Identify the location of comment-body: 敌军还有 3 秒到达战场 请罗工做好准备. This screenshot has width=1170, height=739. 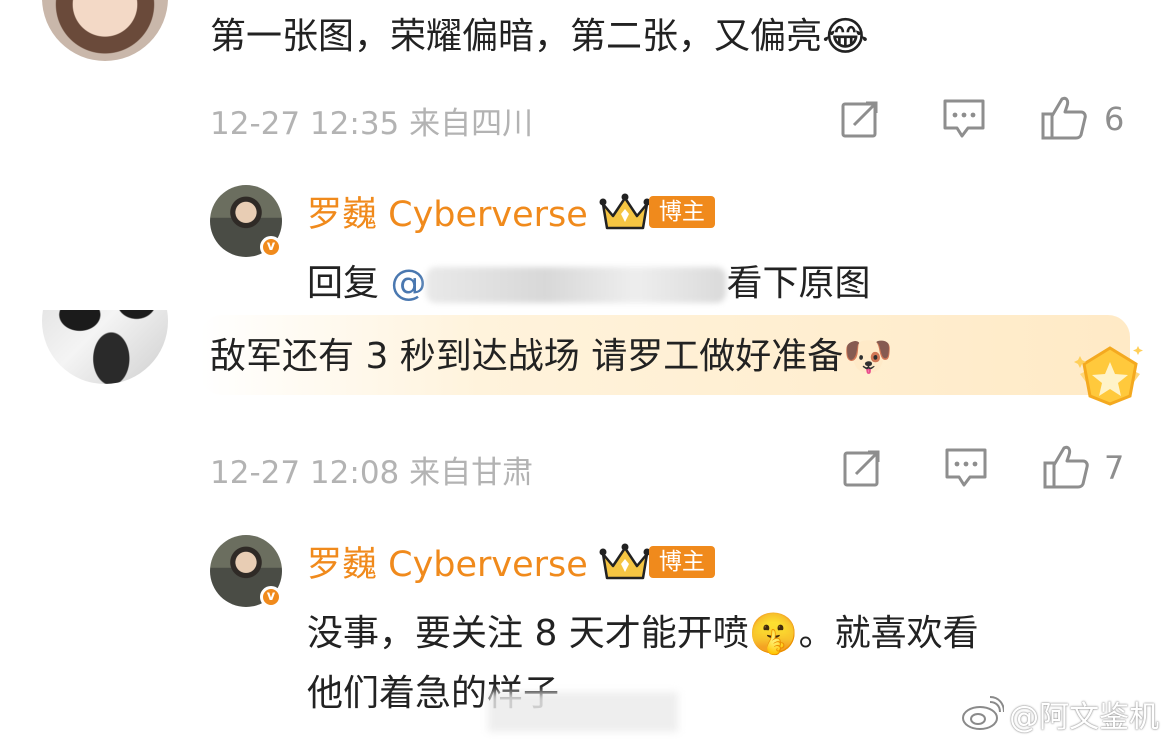
(527, 356).